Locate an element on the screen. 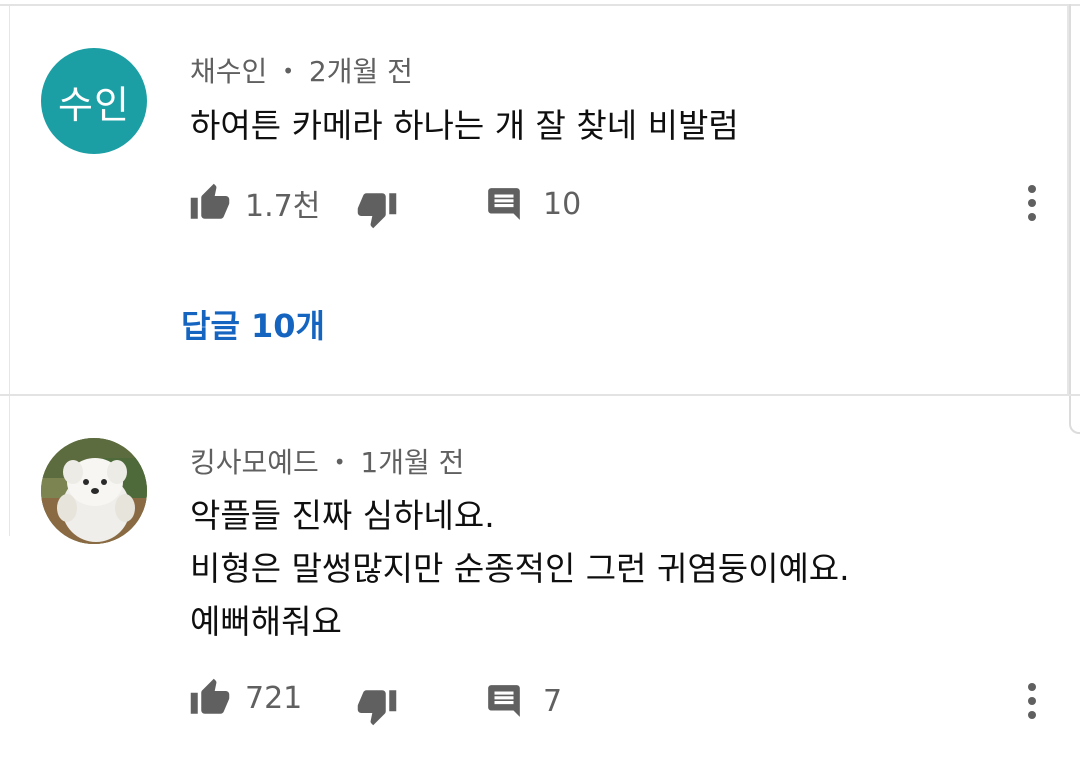  comment-author: 킹사모예드 is located at coordinates (254, 462).